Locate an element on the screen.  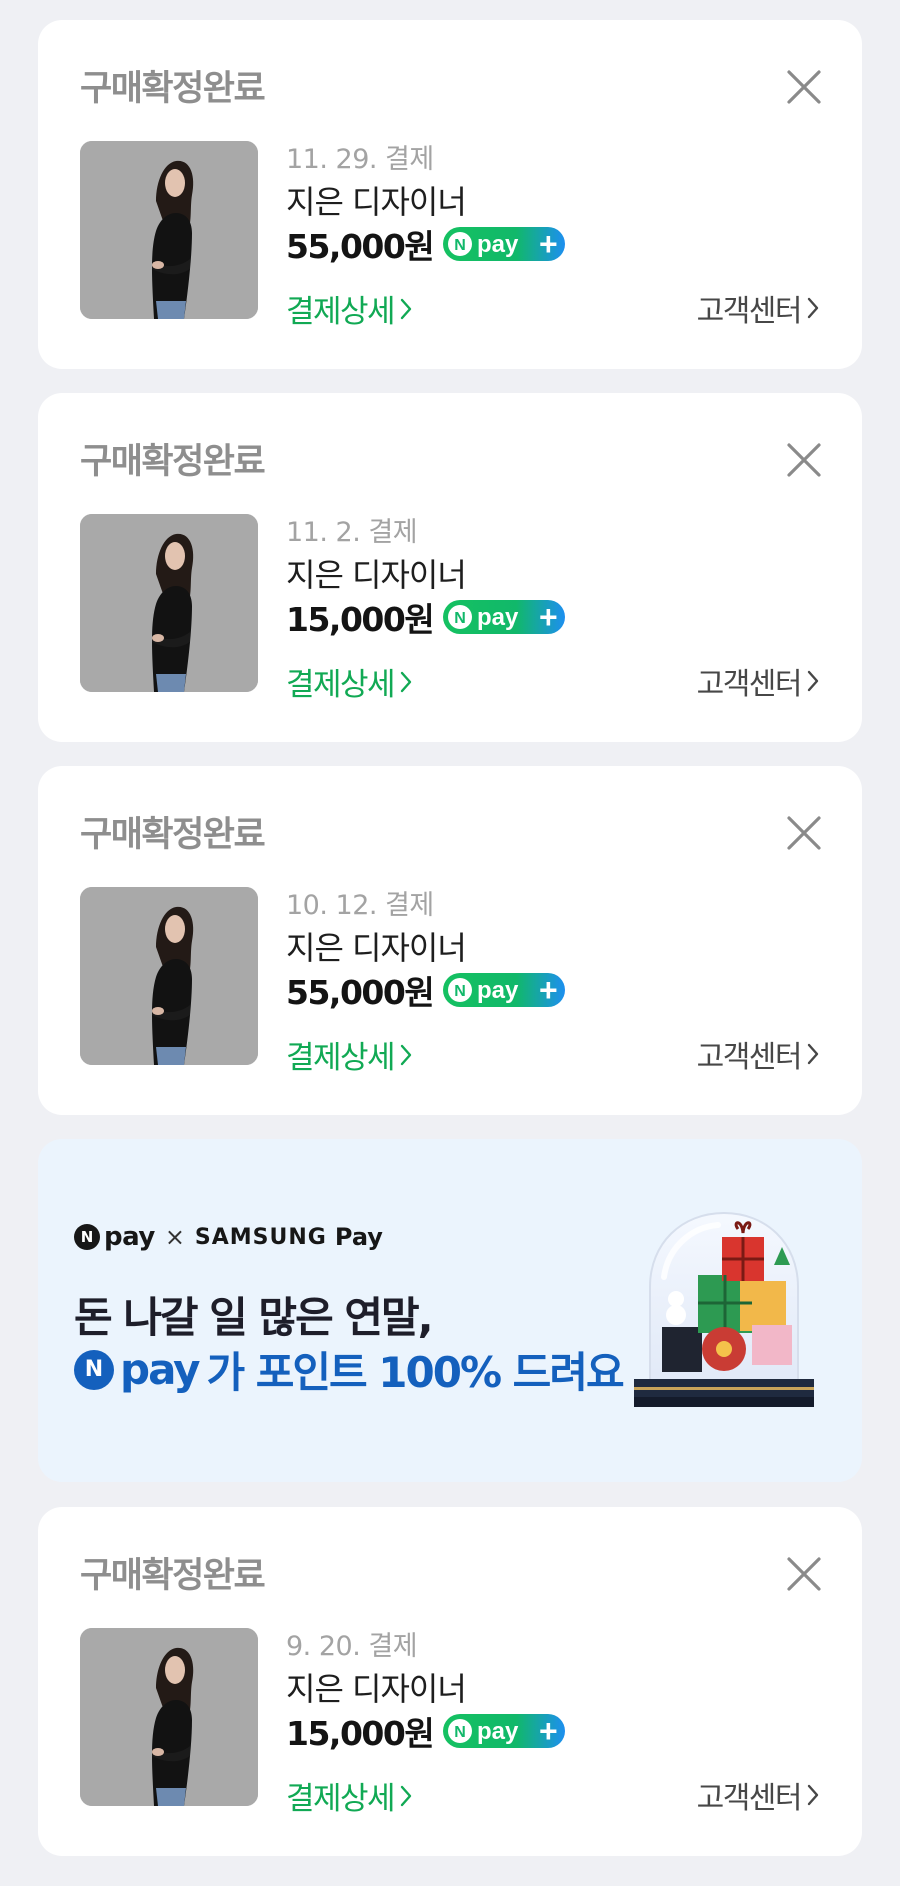
brand-samsung-pay-label: Pay is located at coordinates (358, 1237).